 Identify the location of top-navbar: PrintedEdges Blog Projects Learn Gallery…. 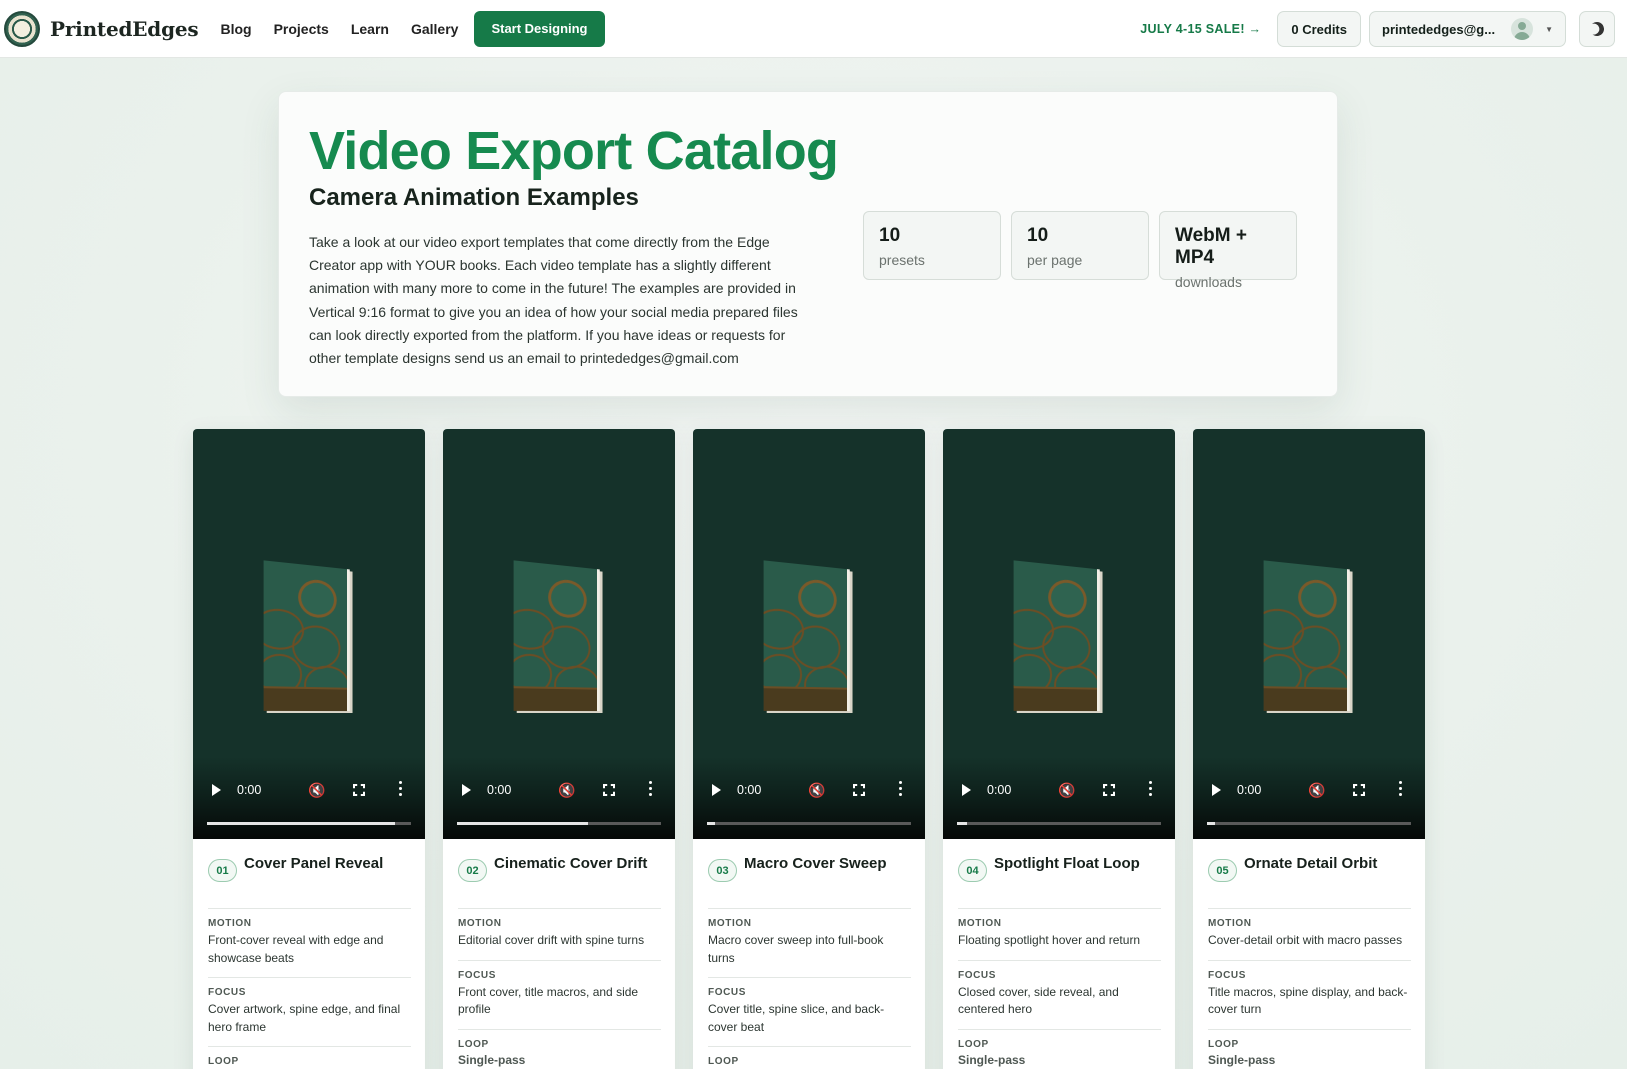
(813, 29).